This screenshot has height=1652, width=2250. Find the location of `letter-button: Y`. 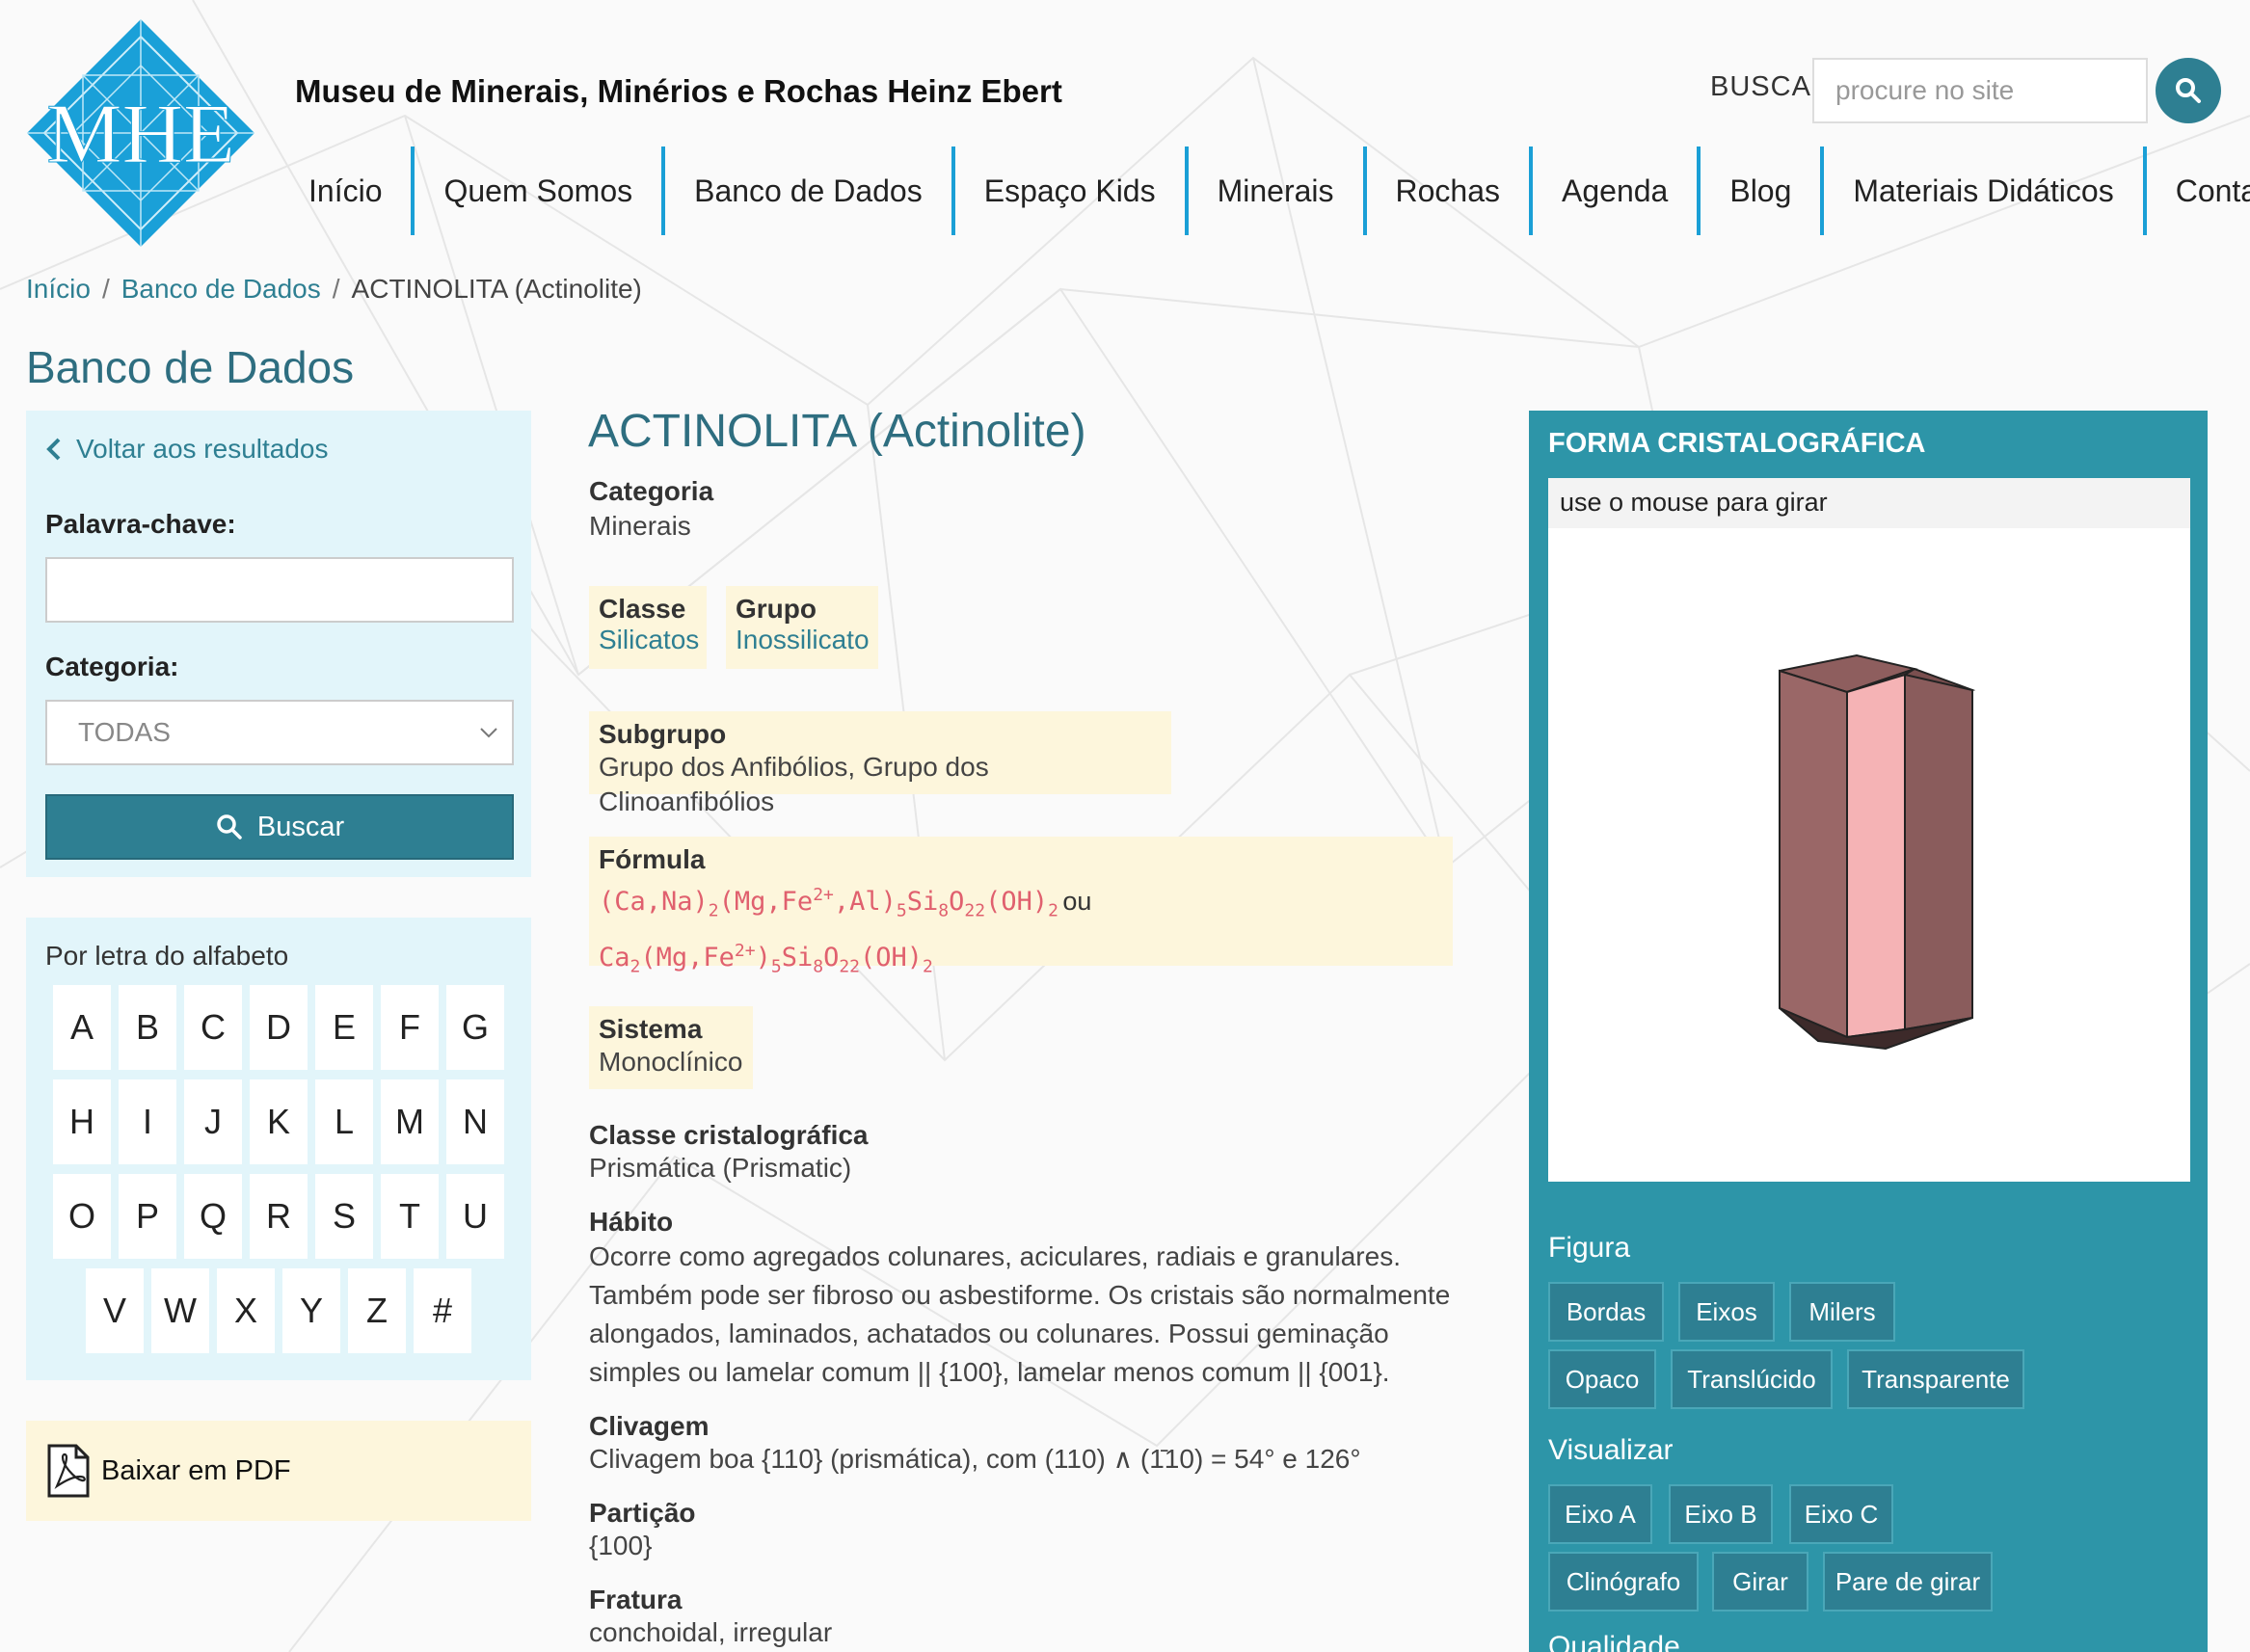

letter-button: Y is located at coordinates (311, 1310).